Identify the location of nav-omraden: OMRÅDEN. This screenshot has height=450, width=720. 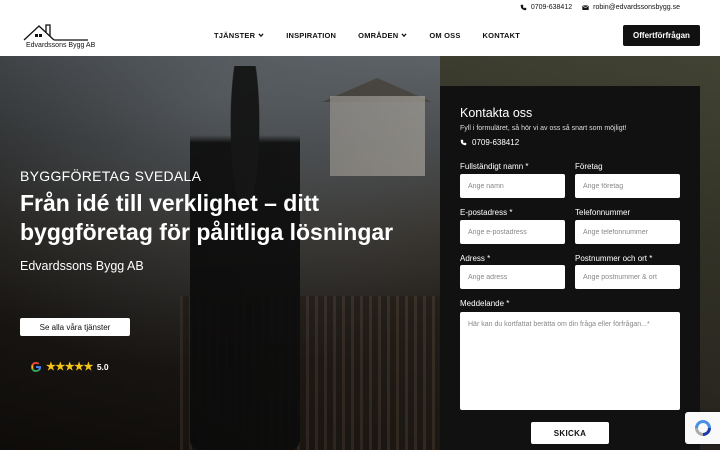
(382, 35).